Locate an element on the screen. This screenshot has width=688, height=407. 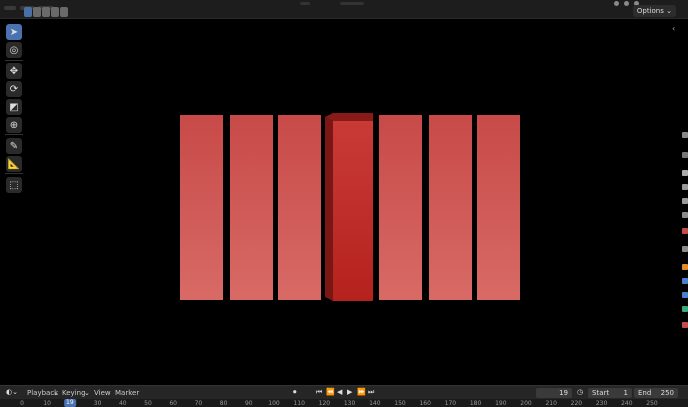
ruler-tick-label: 70 is located at coordinates (198, 403).